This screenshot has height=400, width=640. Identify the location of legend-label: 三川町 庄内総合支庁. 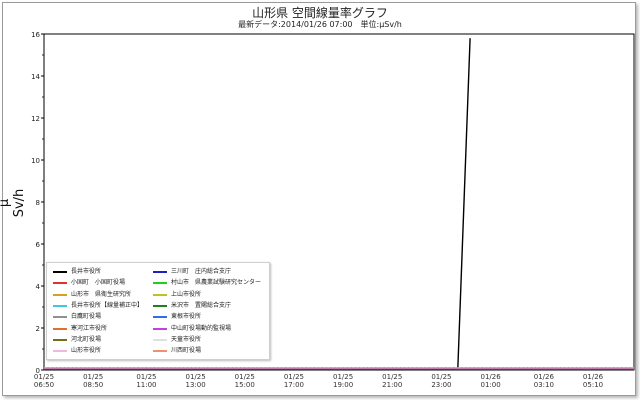
(201, 271).